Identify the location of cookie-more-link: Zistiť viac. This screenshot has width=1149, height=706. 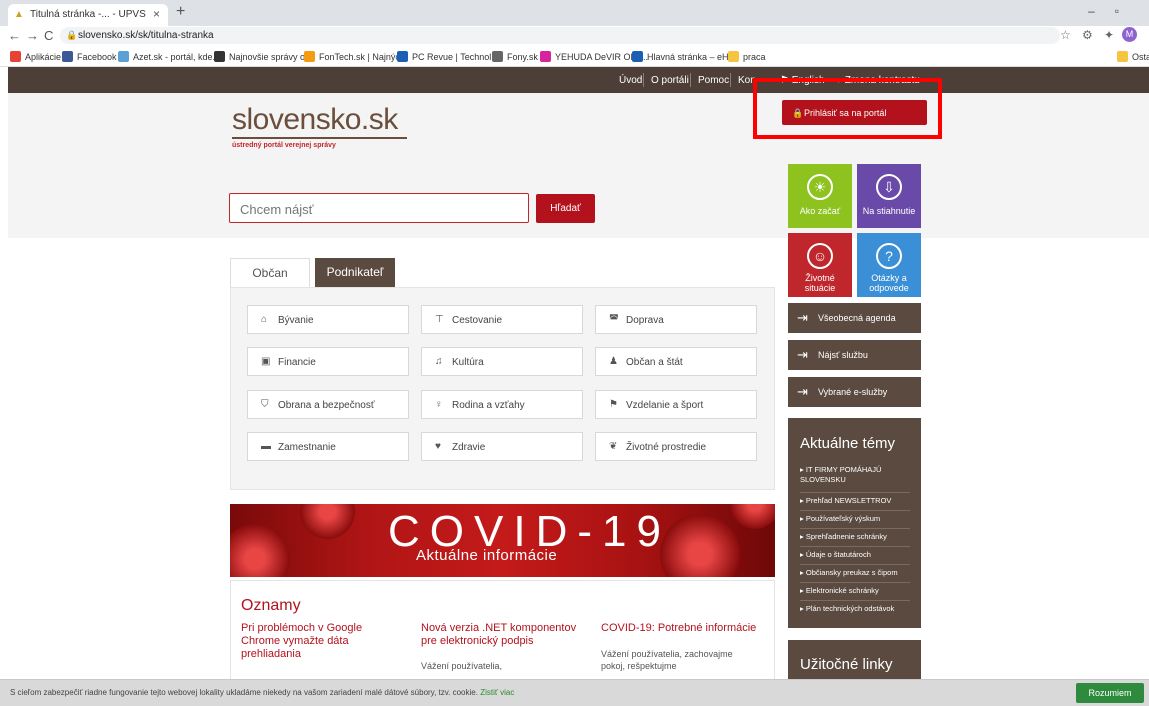
(497, 692).